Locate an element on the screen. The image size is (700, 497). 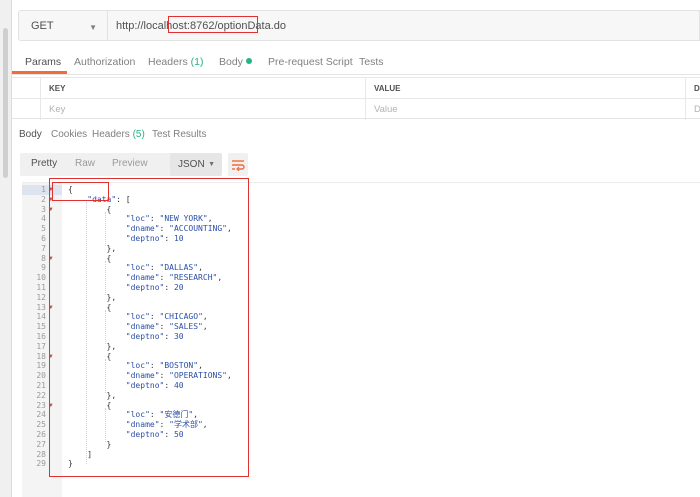
tab-tests: Tests is located at coordinates (371, 62).